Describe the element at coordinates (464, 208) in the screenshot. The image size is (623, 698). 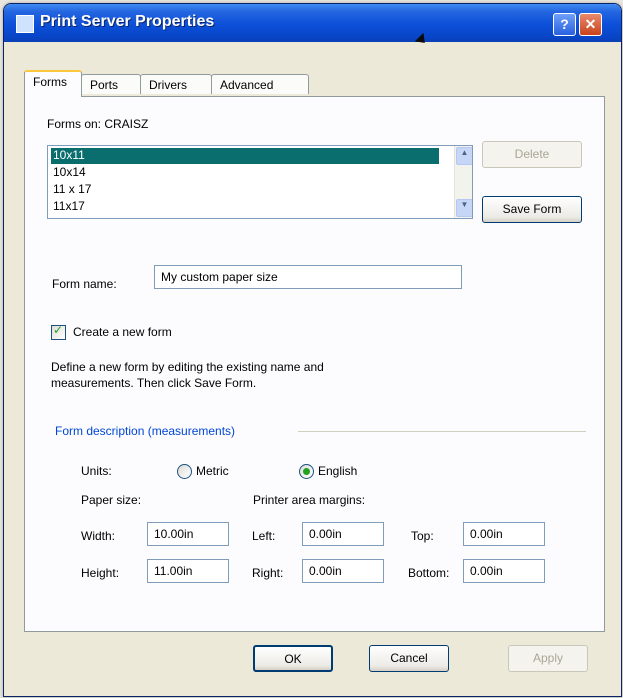
I see `scroll-down-arrow-icon: ▼` at that location.